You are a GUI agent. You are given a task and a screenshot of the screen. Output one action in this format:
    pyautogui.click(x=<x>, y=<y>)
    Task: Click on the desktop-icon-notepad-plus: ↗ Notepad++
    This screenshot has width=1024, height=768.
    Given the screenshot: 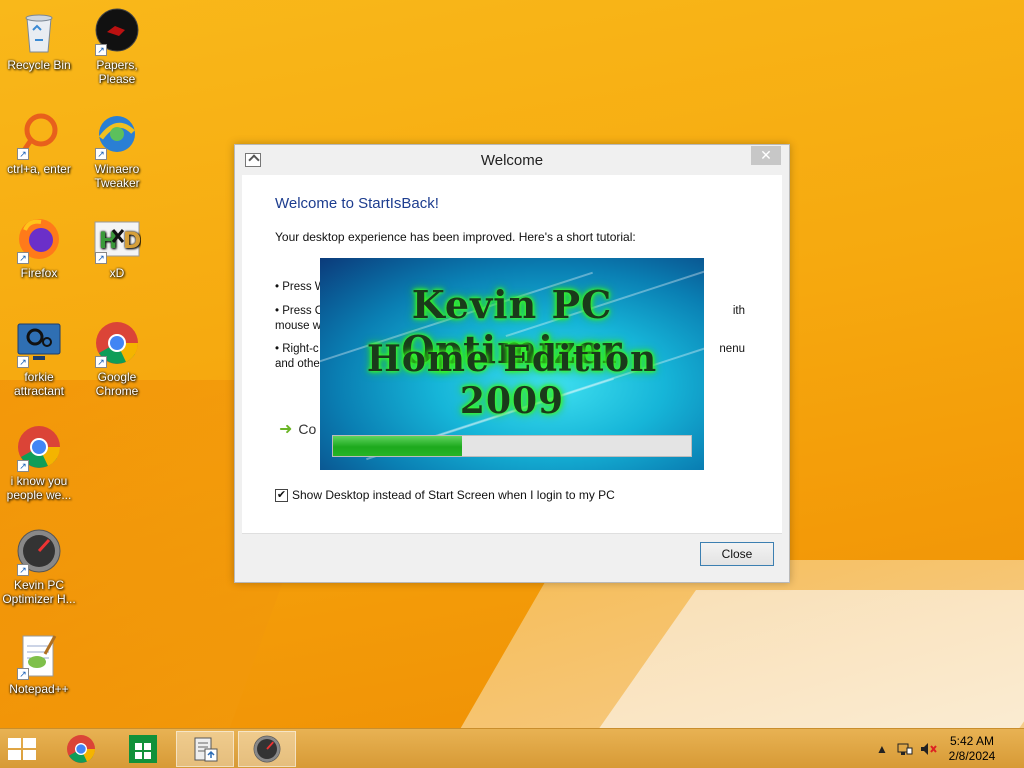 What is the action you would take?
    pyautogui.click(x=39, y=664)
    